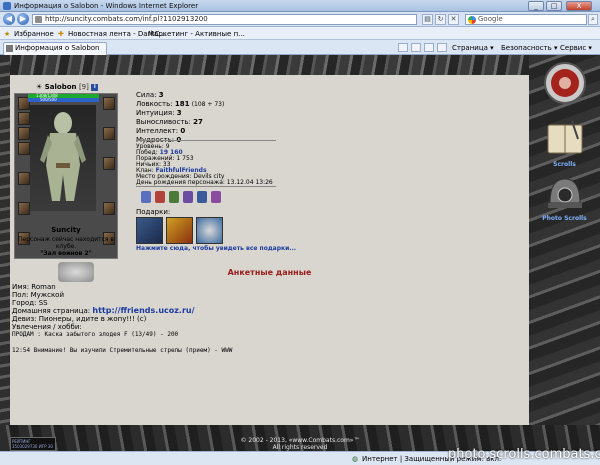  I want to click on amulet-slot-icon, so click(24, 133).